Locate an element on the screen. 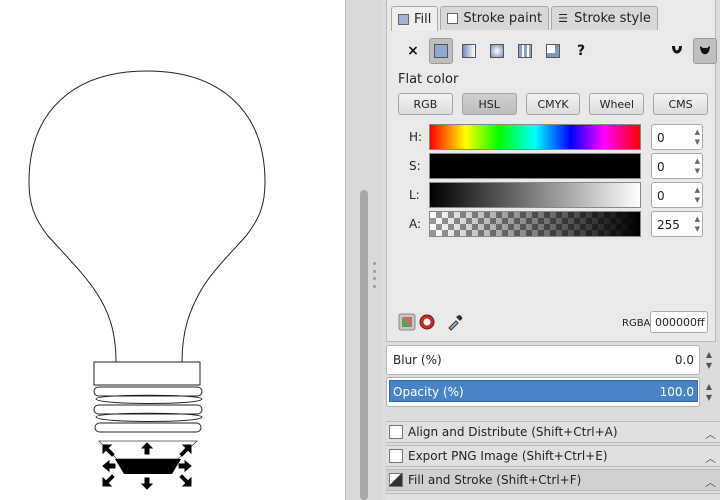  fill-icon is located at coordinates (403, 19).